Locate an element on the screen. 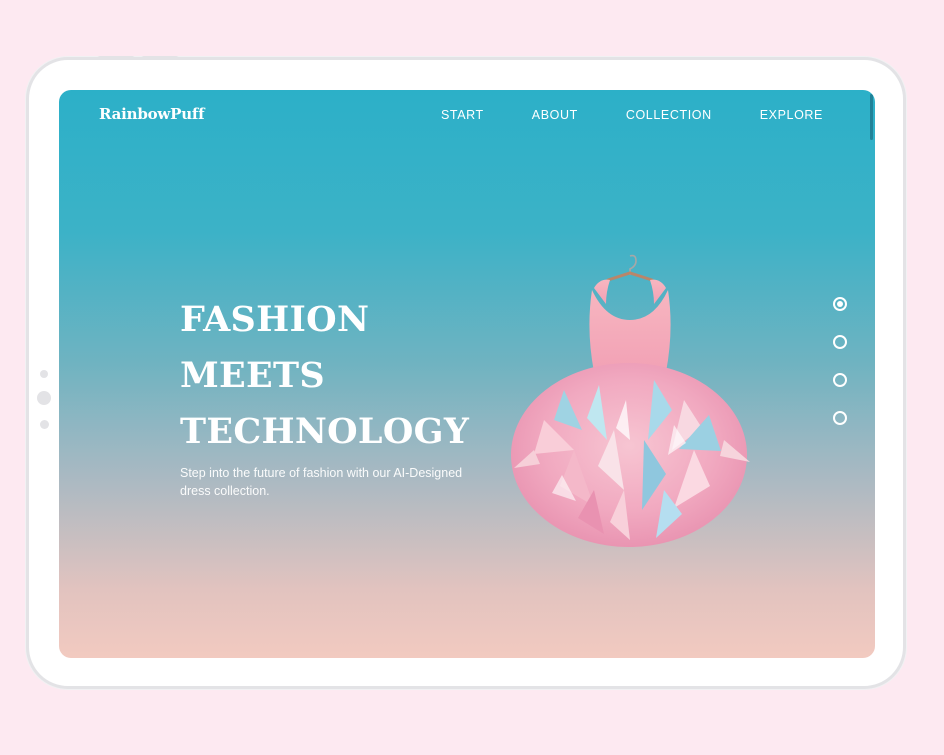 The width and height of the screenshot is (944, 755). nav-link-collection: COLLECTION is located at coordinates (669, 115).